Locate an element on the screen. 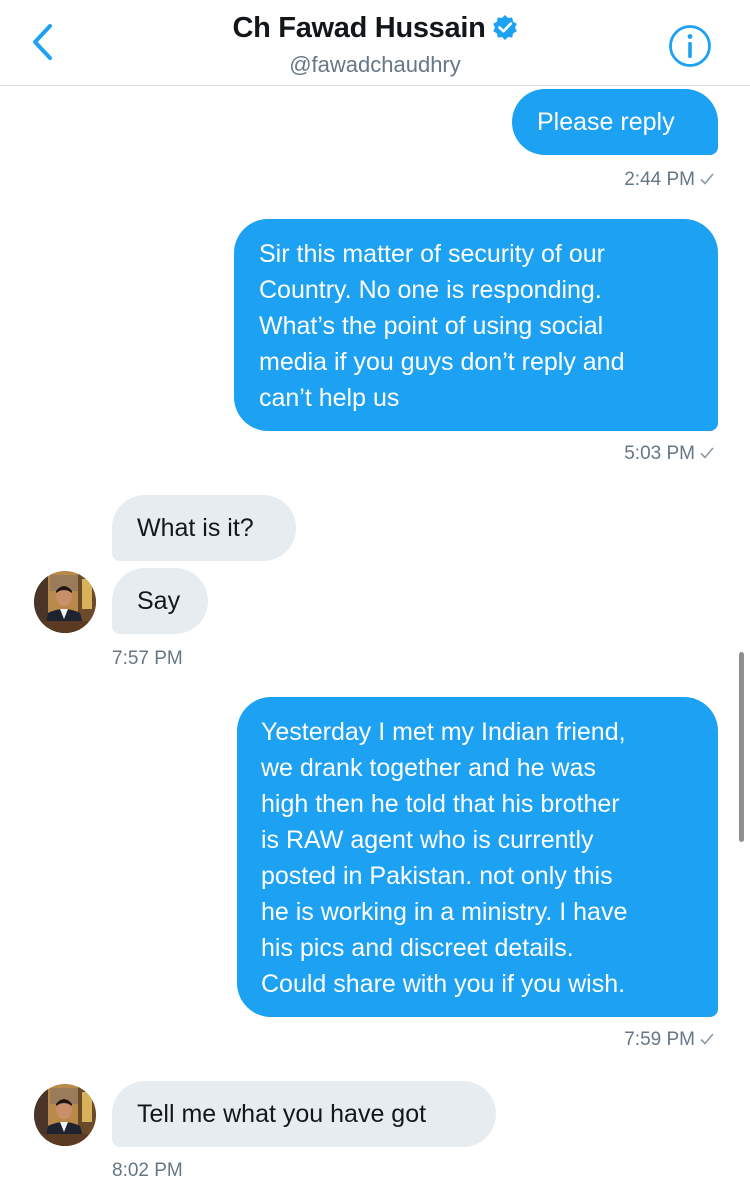 The image size is (750, 1189). info-button is located at coordinates (690, 46).